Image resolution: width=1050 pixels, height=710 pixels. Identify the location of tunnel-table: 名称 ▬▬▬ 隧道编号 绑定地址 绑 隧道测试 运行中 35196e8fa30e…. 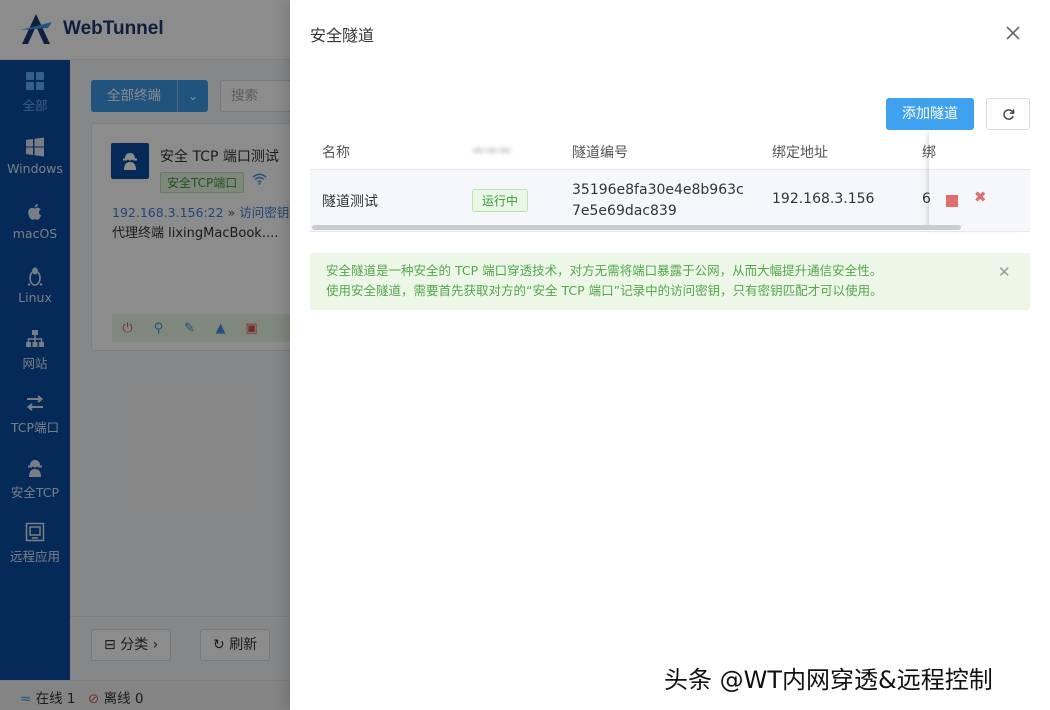
(670, 182).